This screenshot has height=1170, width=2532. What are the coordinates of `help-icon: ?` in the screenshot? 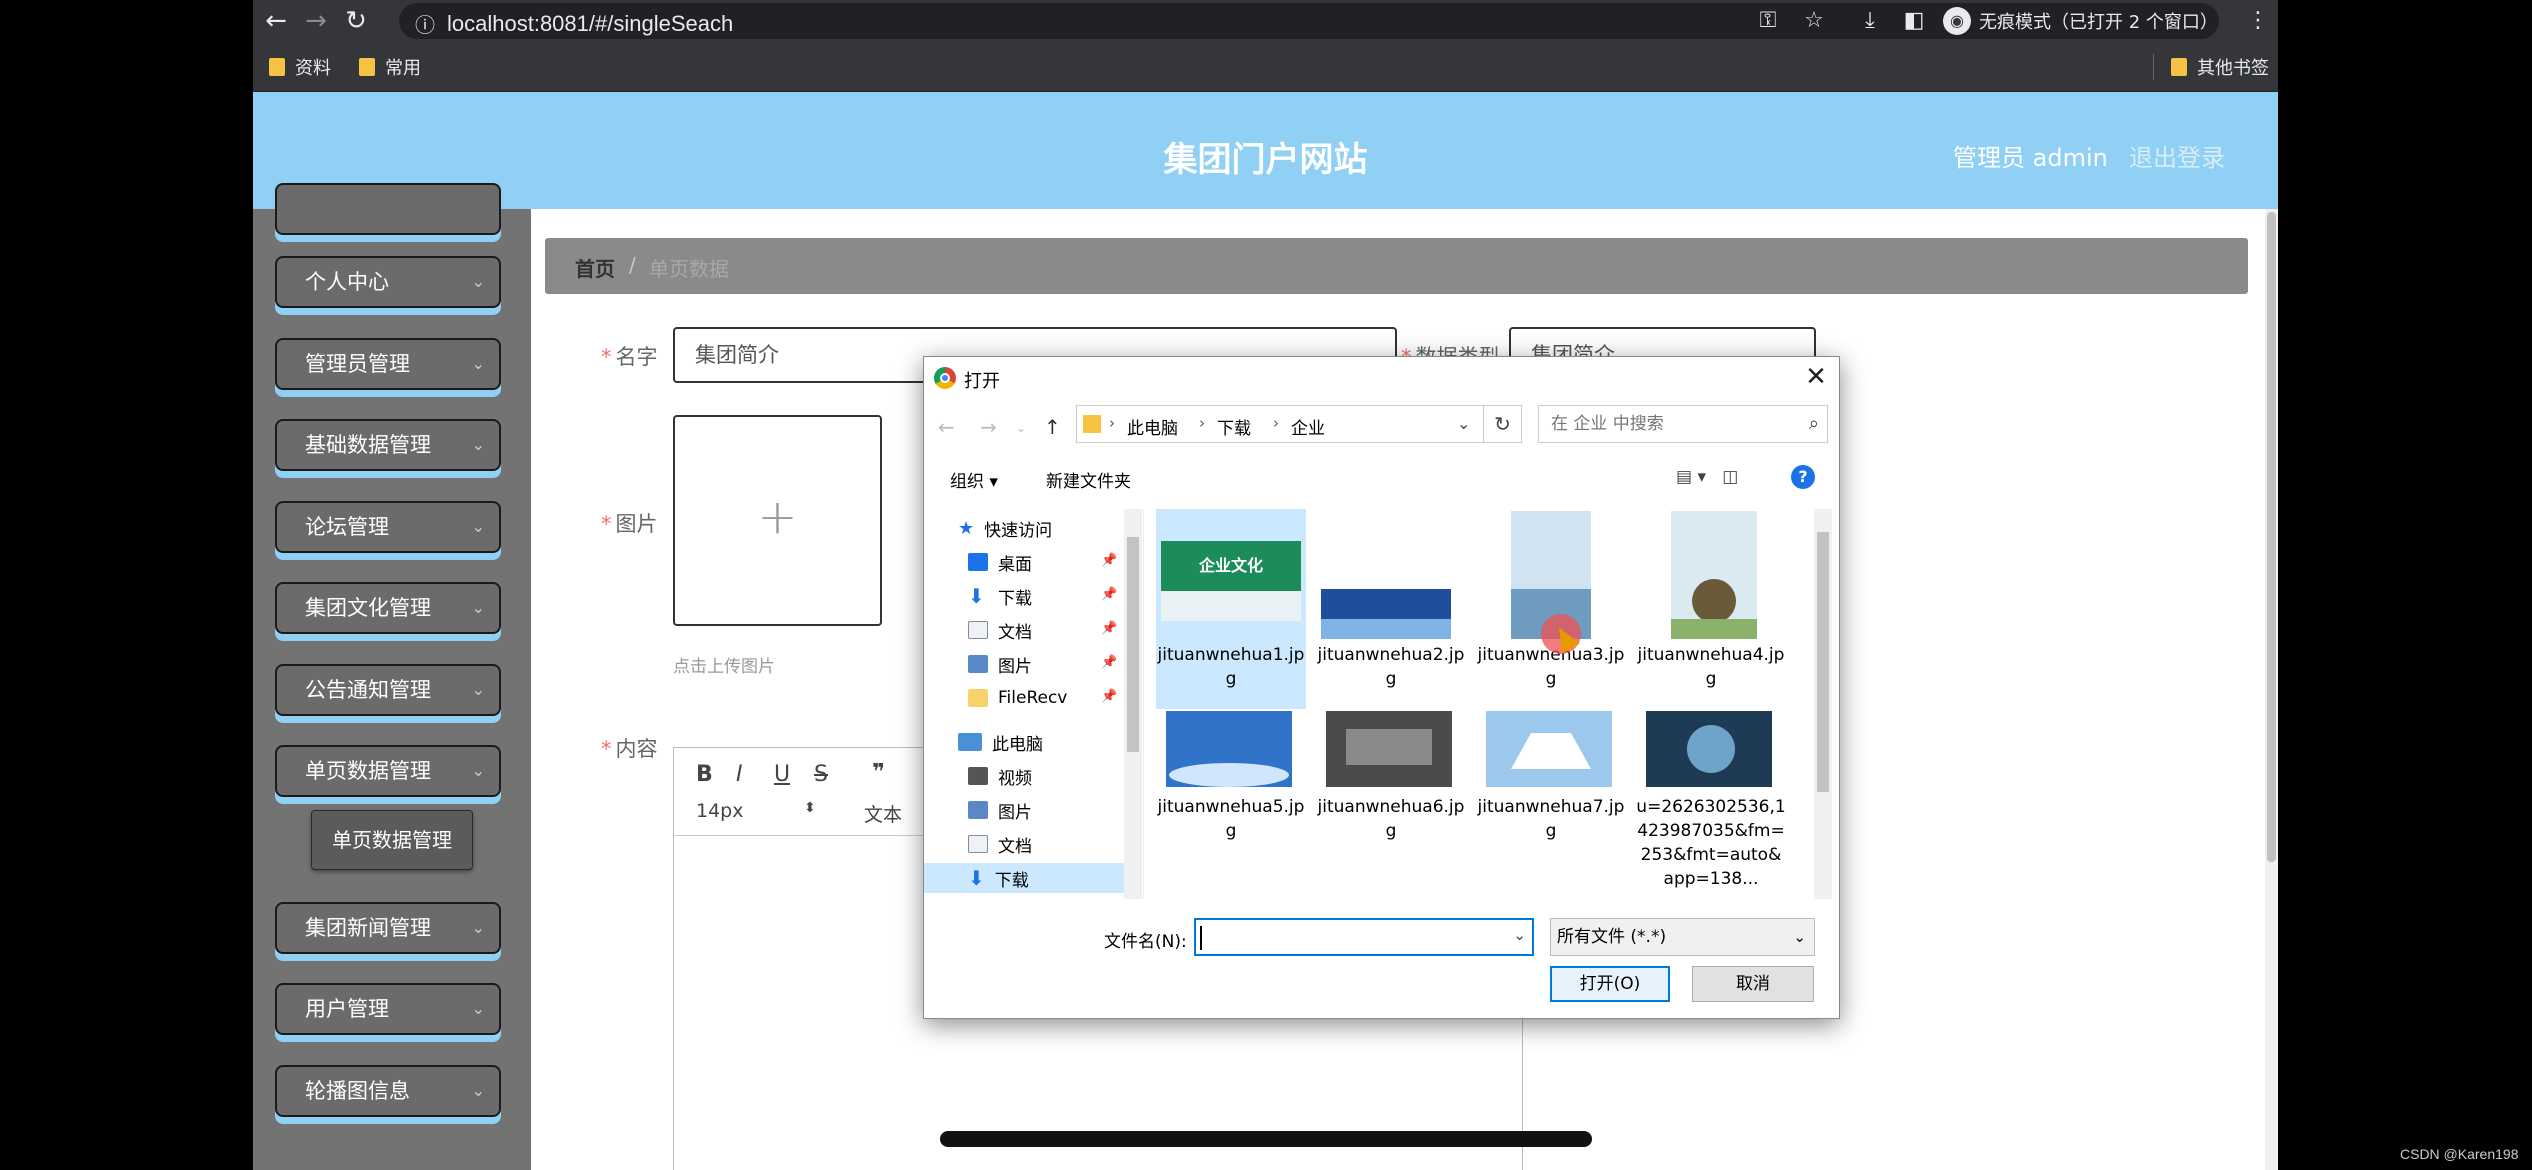 It's located at (1803, 477).